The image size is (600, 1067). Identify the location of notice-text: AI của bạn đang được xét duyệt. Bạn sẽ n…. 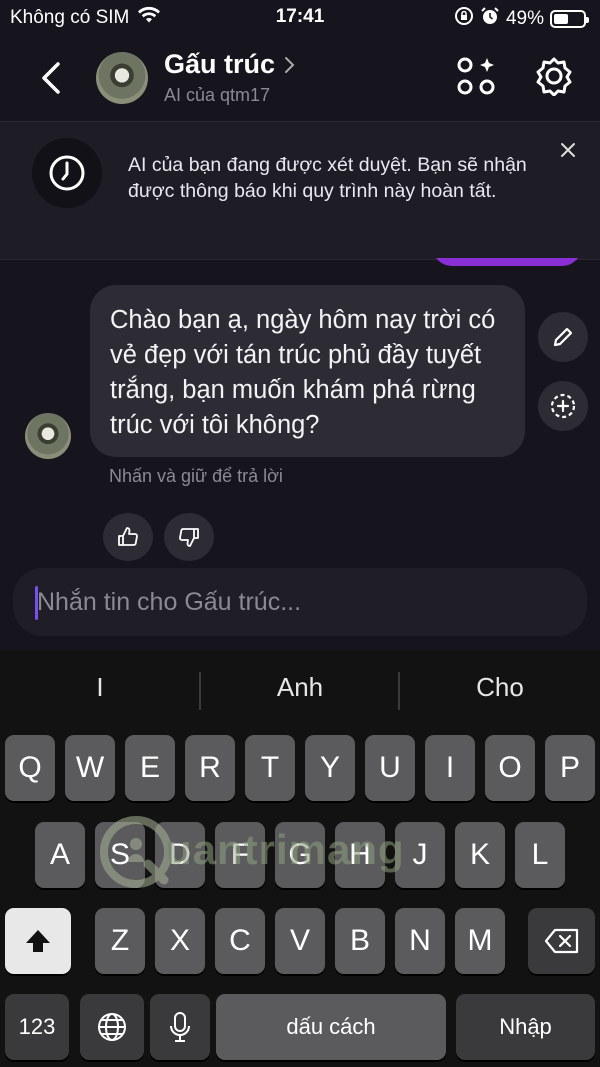
(327, 178).